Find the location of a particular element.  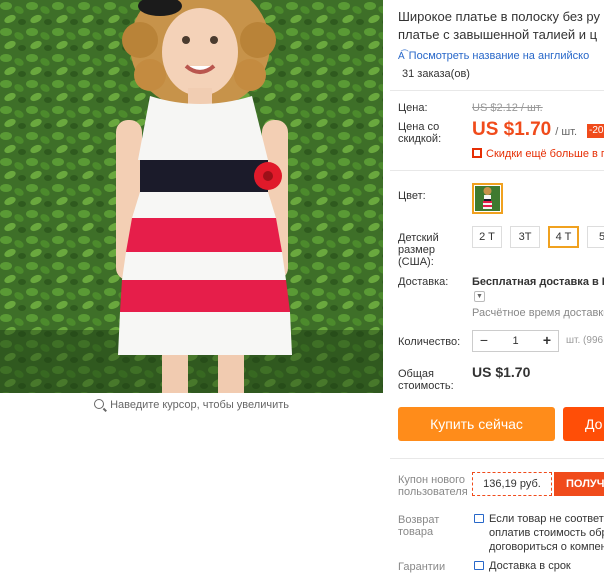

promo-link: Скидки ещё больше в п is located at coordinates (538, 153).